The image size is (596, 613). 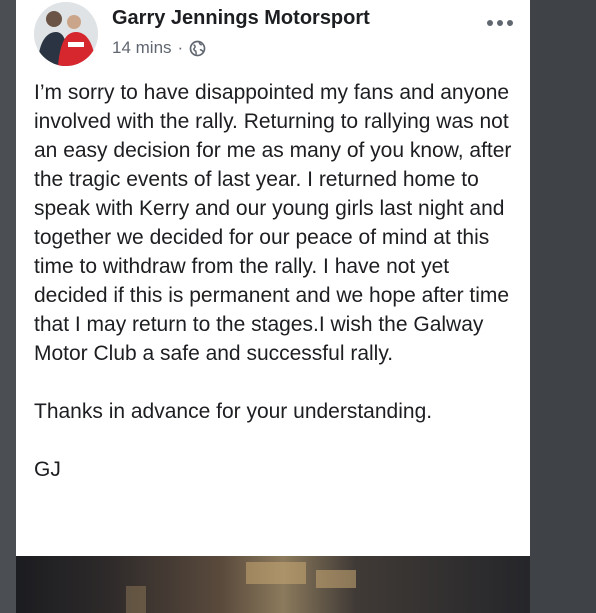 I want to click on avatar, so click(x=66, y=34).